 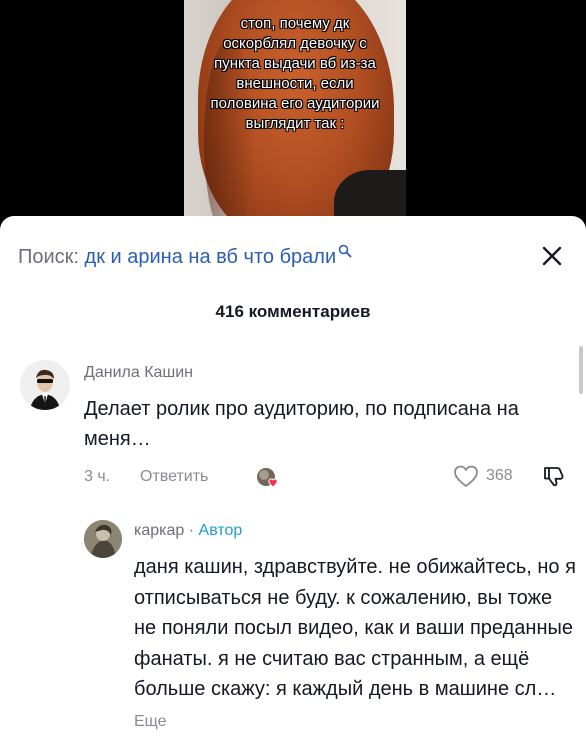 I want to click on heart-outline-icon, so click(x=466, y=476).